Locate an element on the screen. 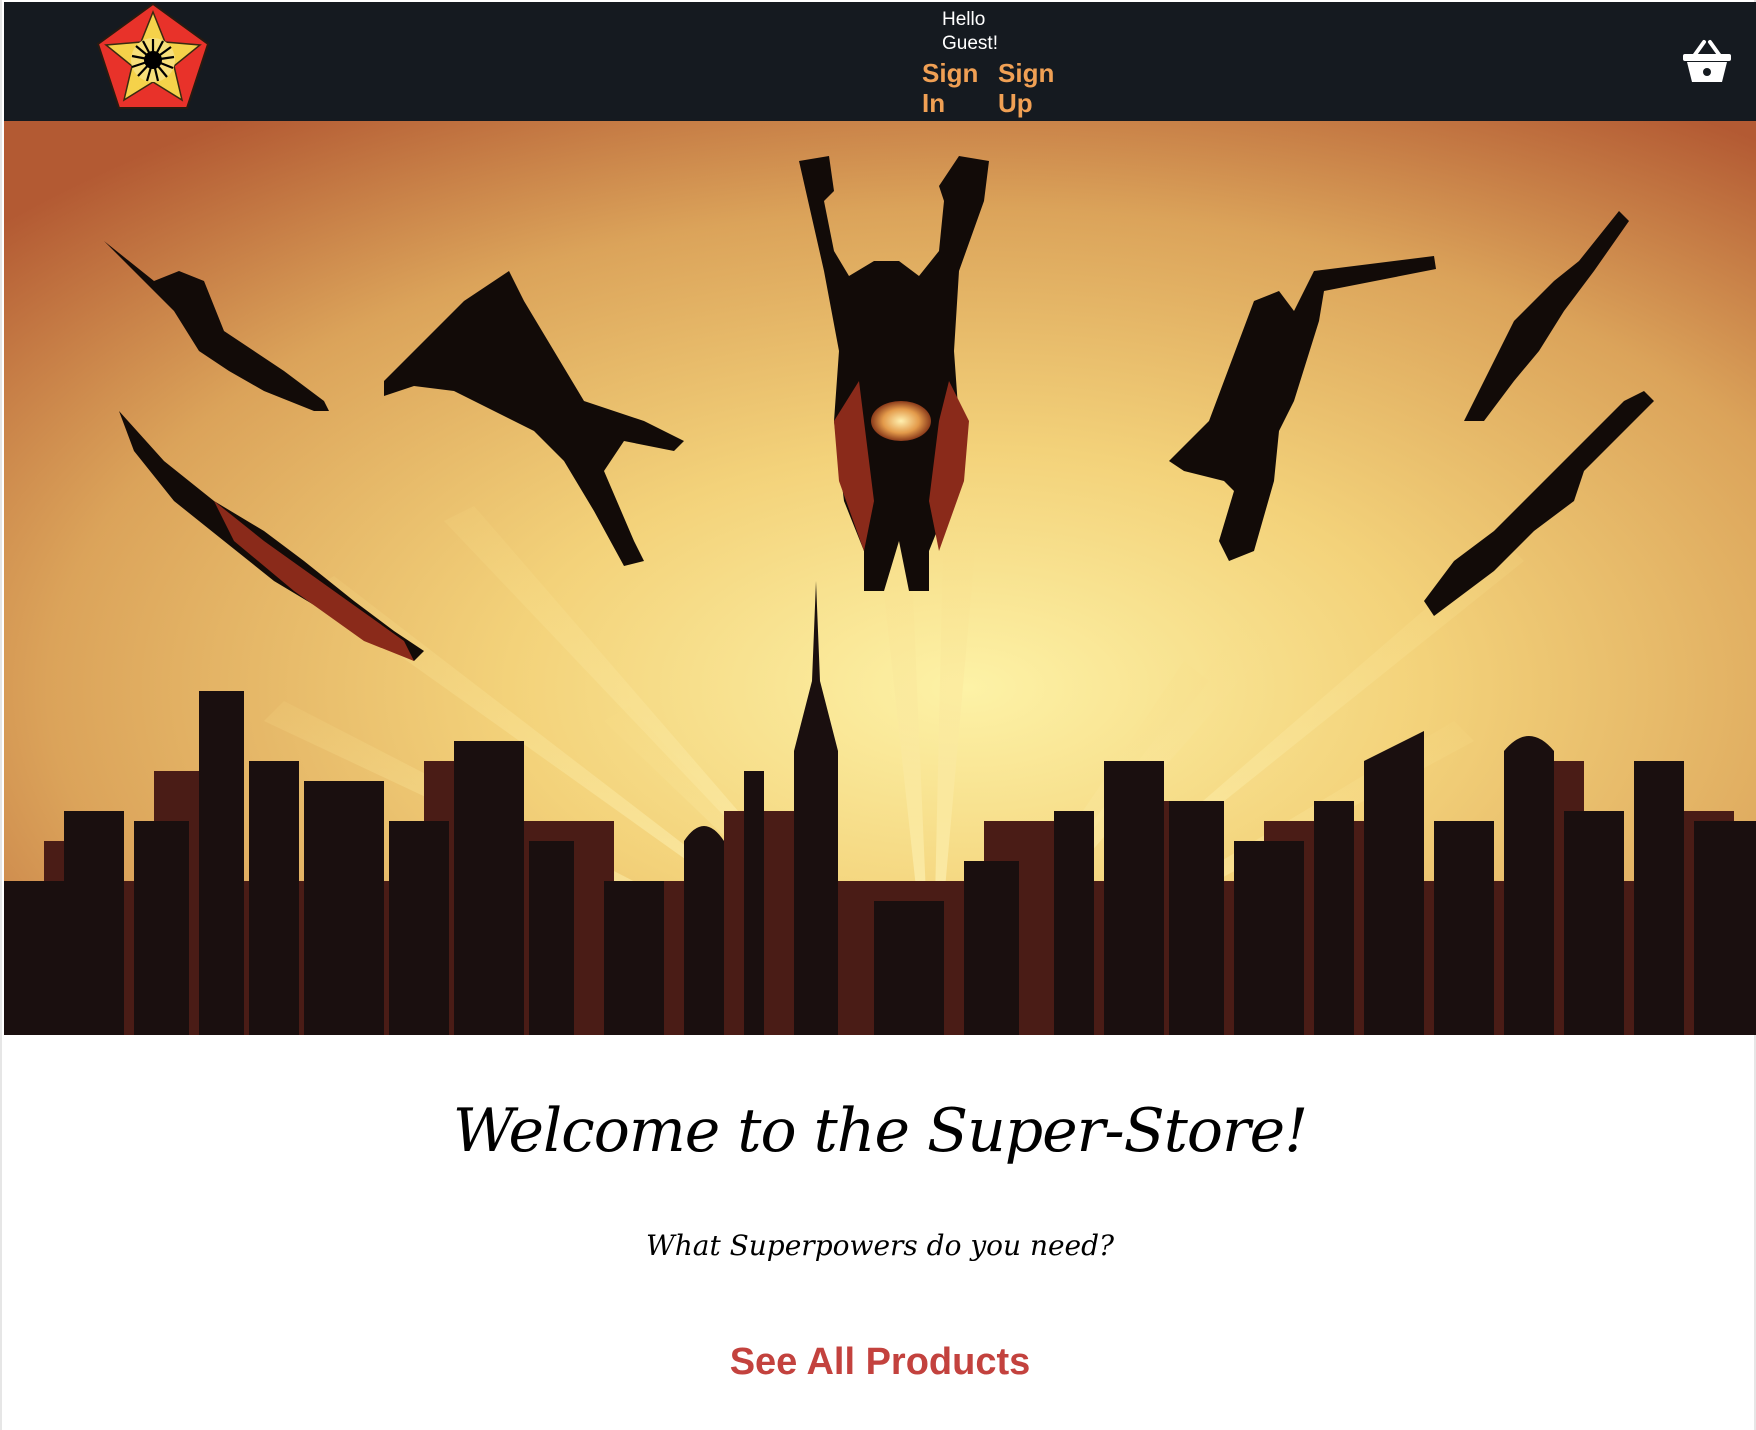 The width and height of the screenshot is (1756, 1430). sign-up-link: Sign Up is located at coordinates (1031, 88).